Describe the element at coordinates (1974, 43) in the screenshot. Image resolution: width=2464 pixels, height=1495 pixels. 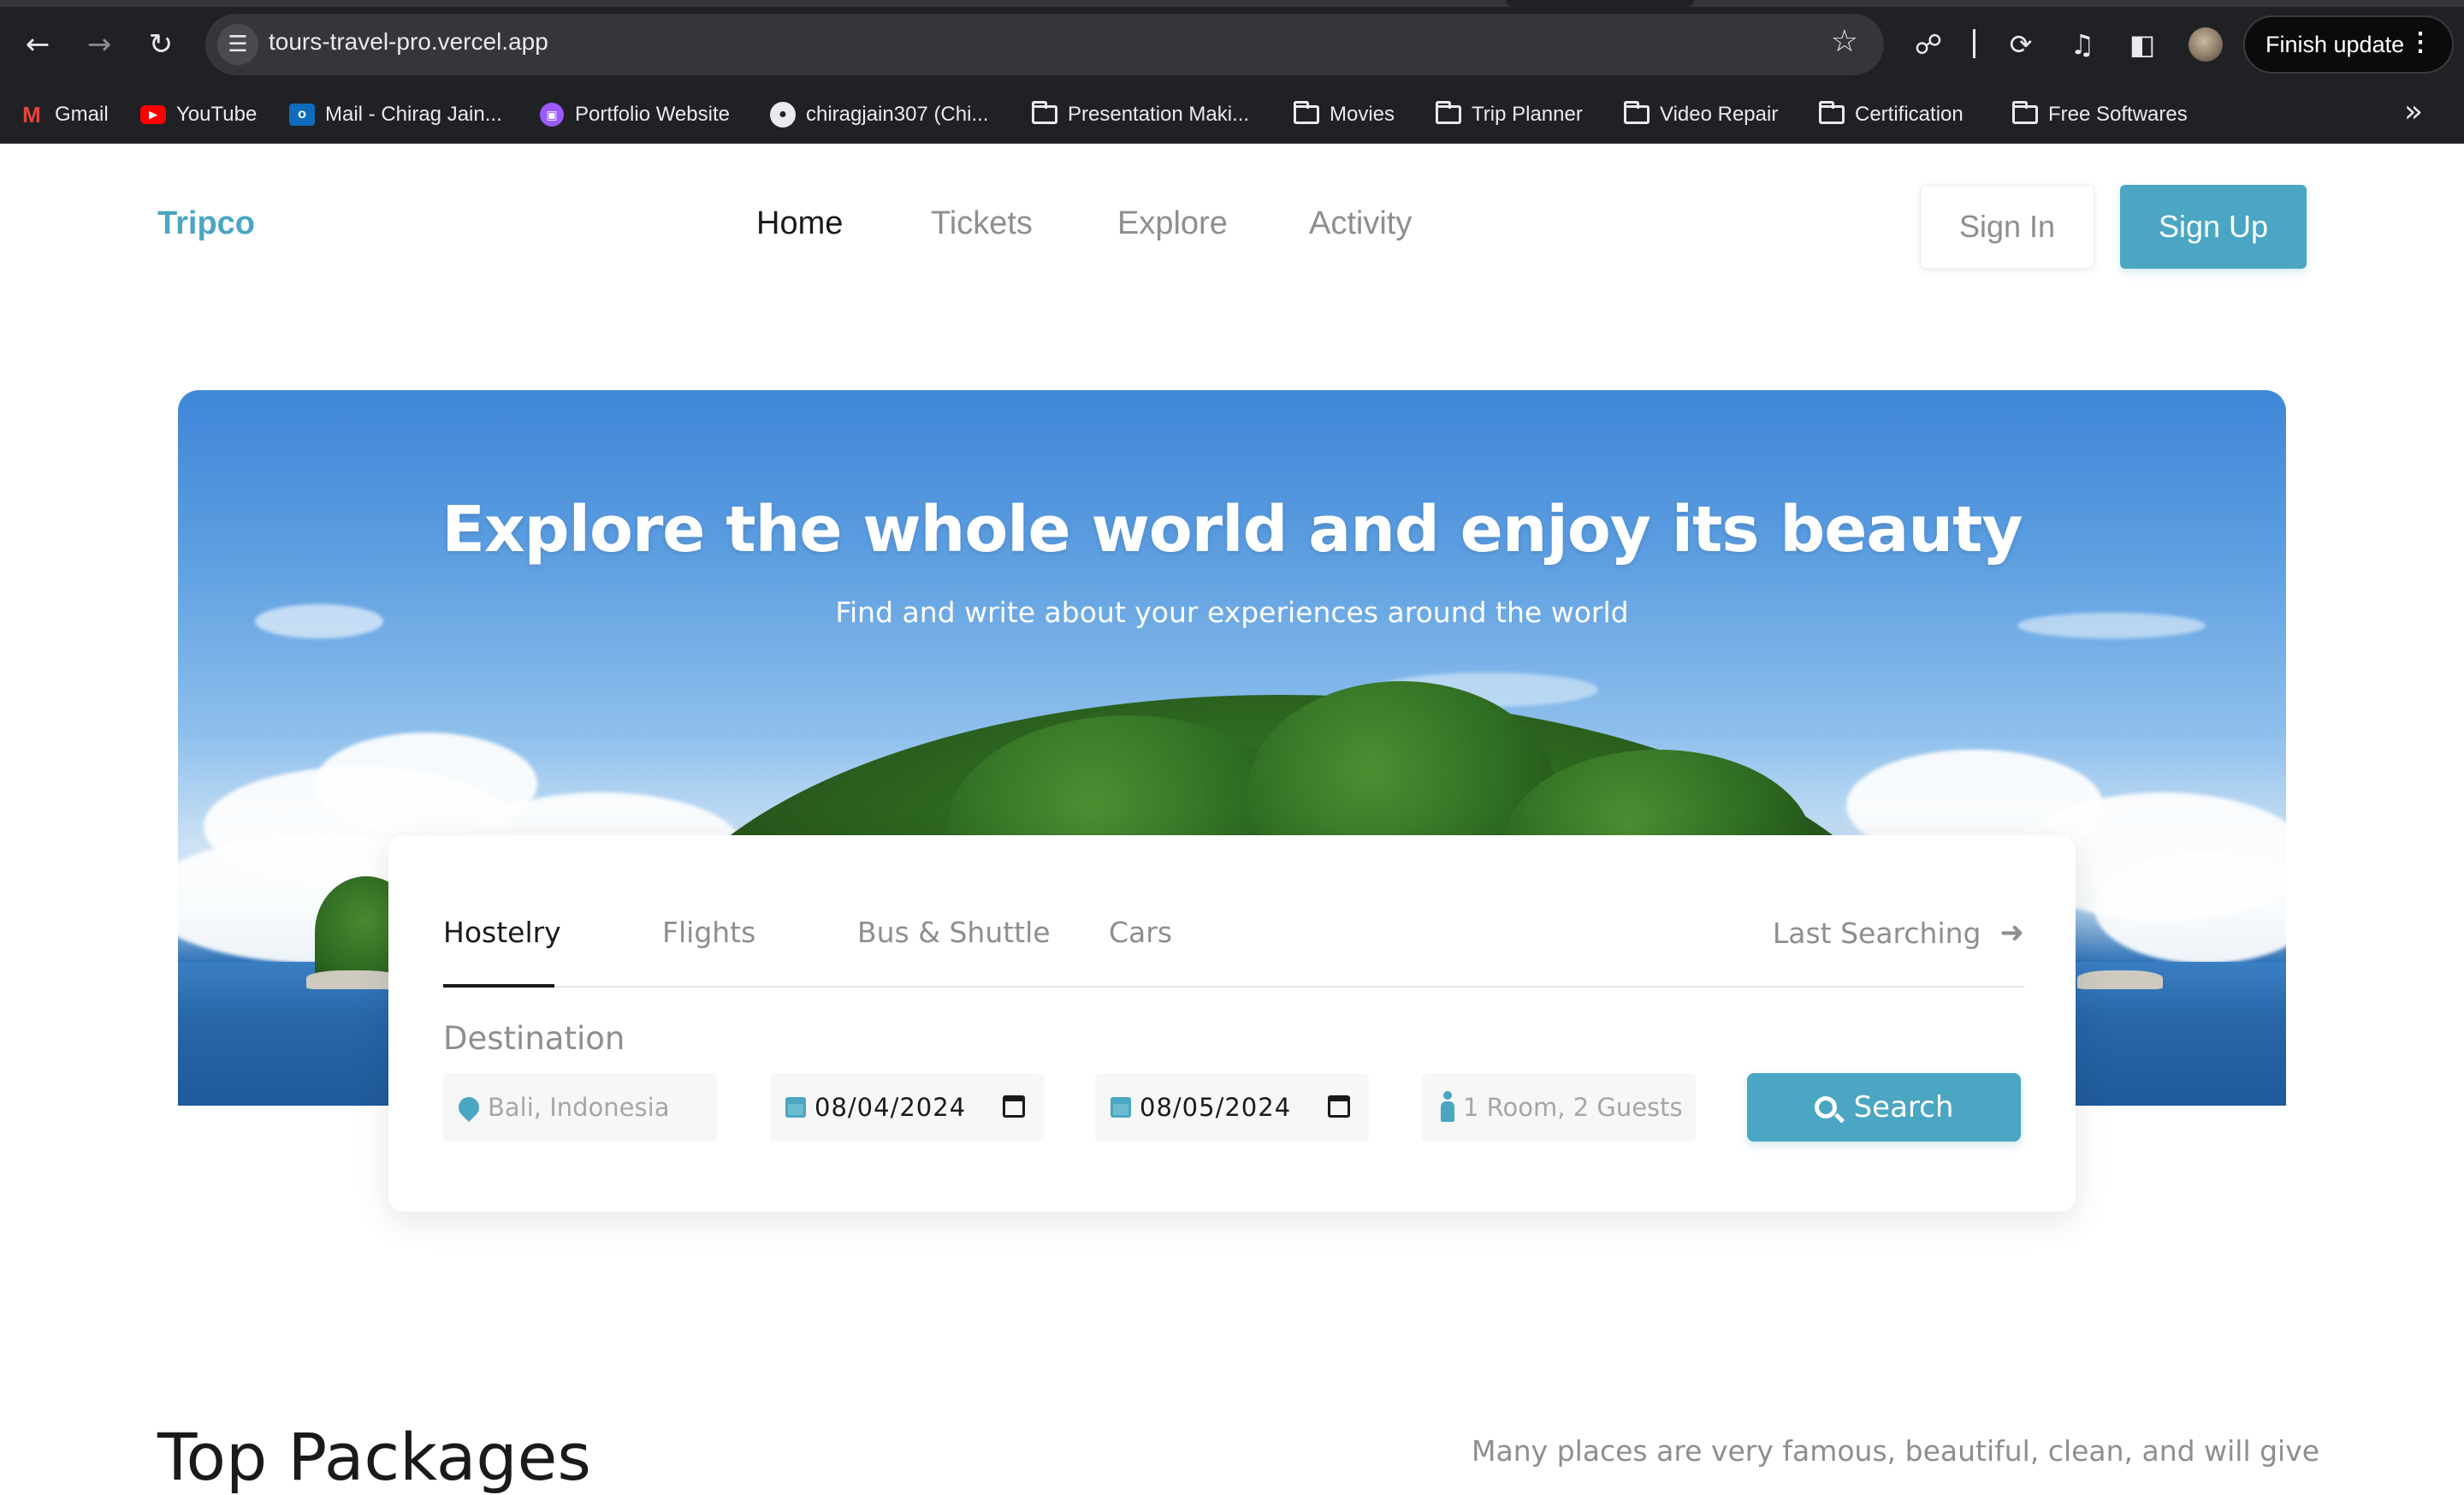
I see `toolbar-divider` at that location.